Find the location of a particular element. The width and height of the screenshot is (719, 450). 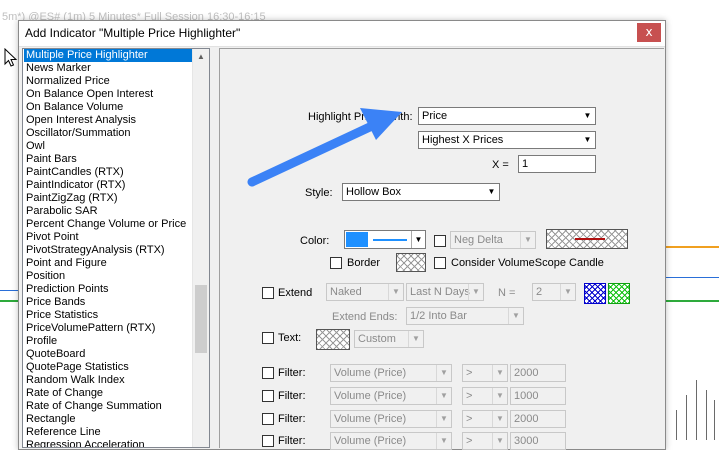

filter-value-input: 1000 is located at coordinates (538, 396).